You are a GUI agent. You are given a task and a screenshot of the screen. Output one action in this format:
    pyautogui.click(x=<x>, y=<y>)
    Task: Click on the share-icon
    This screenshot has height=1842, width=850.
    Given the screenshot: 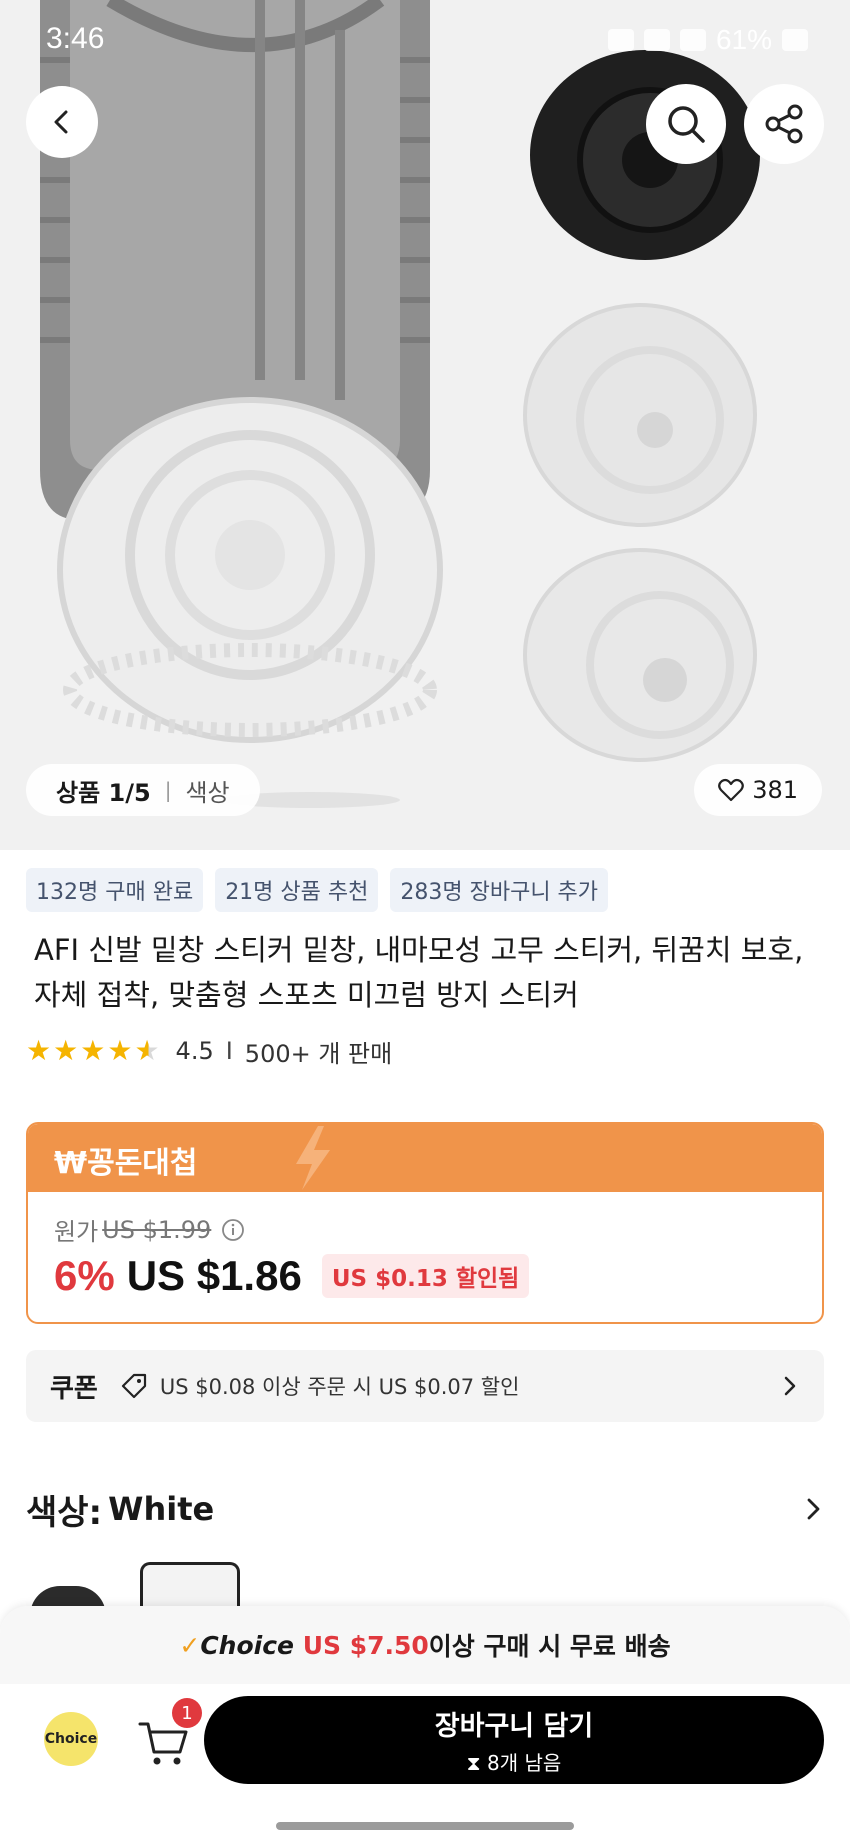 What is the action you would take?
    pyautogui.click(x=784, y=124)
    